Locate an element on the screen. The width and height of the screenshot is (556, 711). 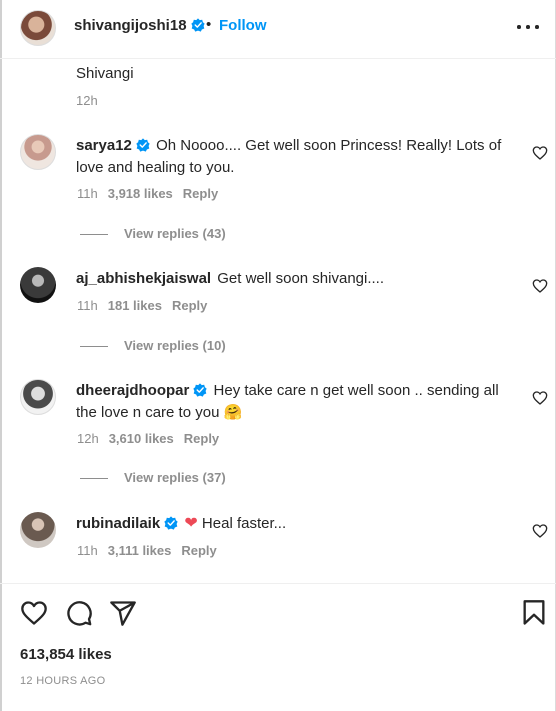
share-icon is located at coordinates (123, 613).